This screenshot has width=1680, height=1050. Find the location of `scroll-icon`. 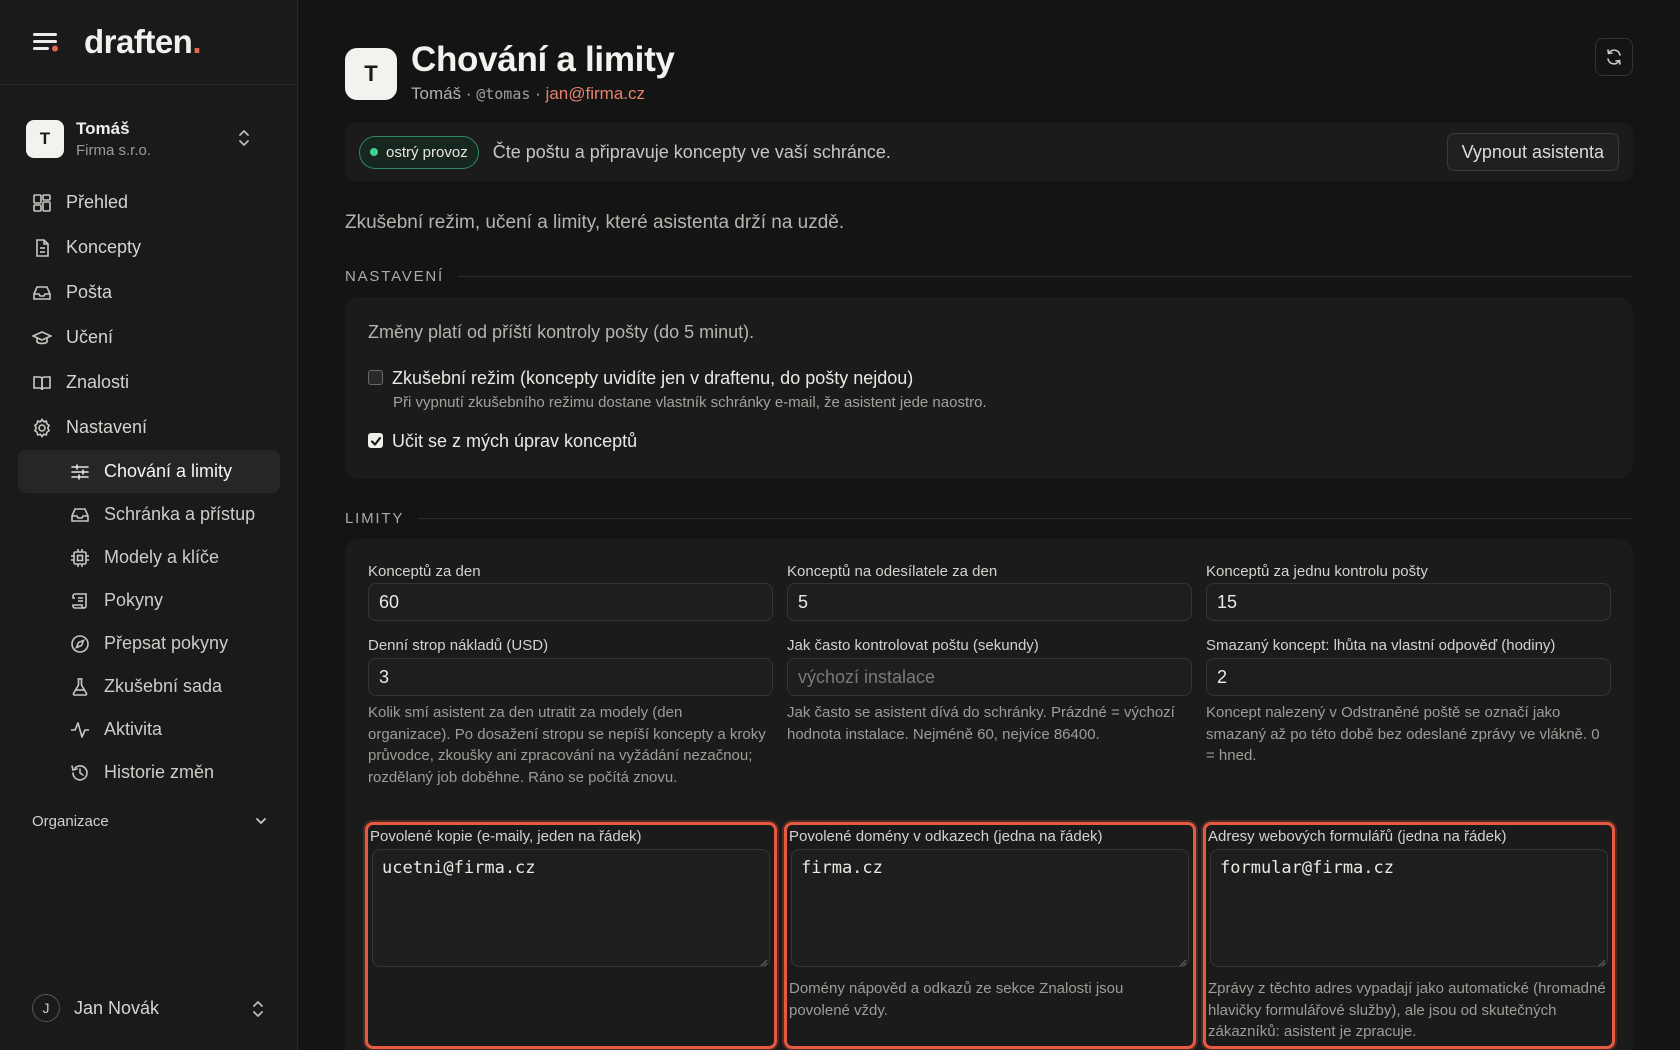

scroll-icon is located at coordinates (79, 600).